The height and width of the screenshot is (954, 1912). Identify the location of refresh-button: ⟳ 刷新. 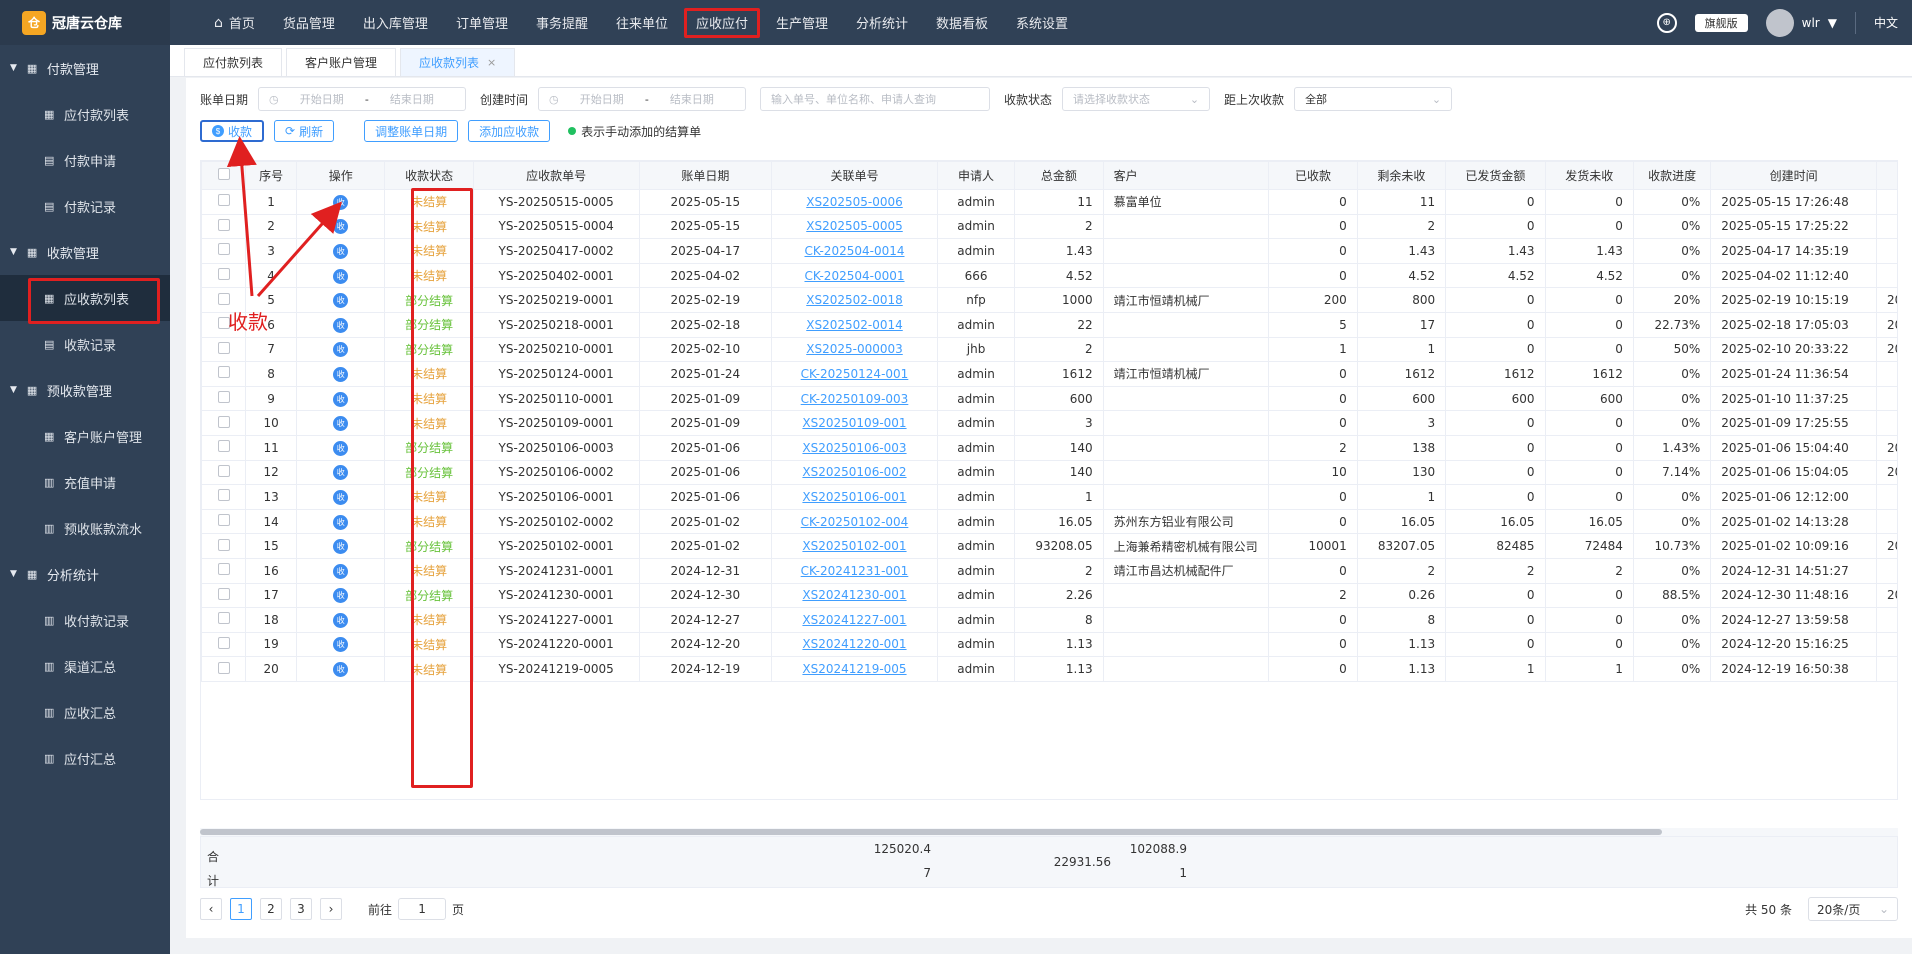
(304, 131).